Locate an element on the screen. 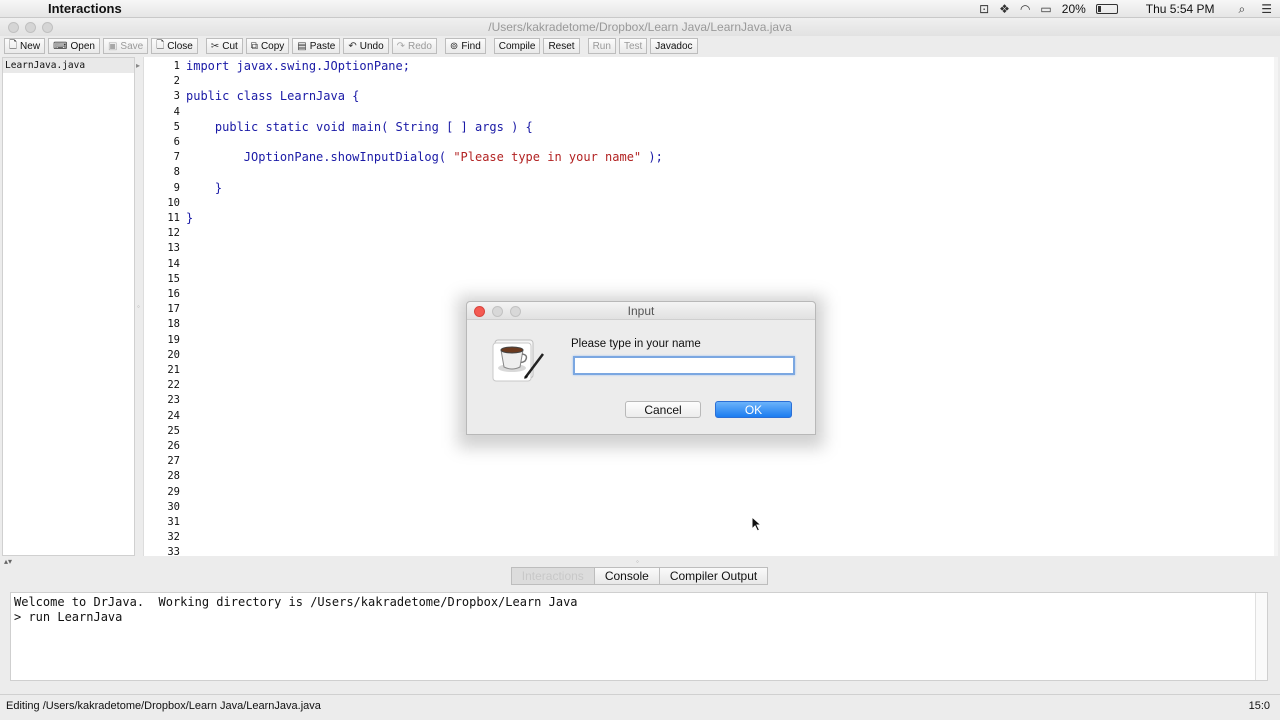 The height and width of the screenshot is (720, 1280). spotlight-search-icon: ⌕ is located at coordinates (1242, 9).